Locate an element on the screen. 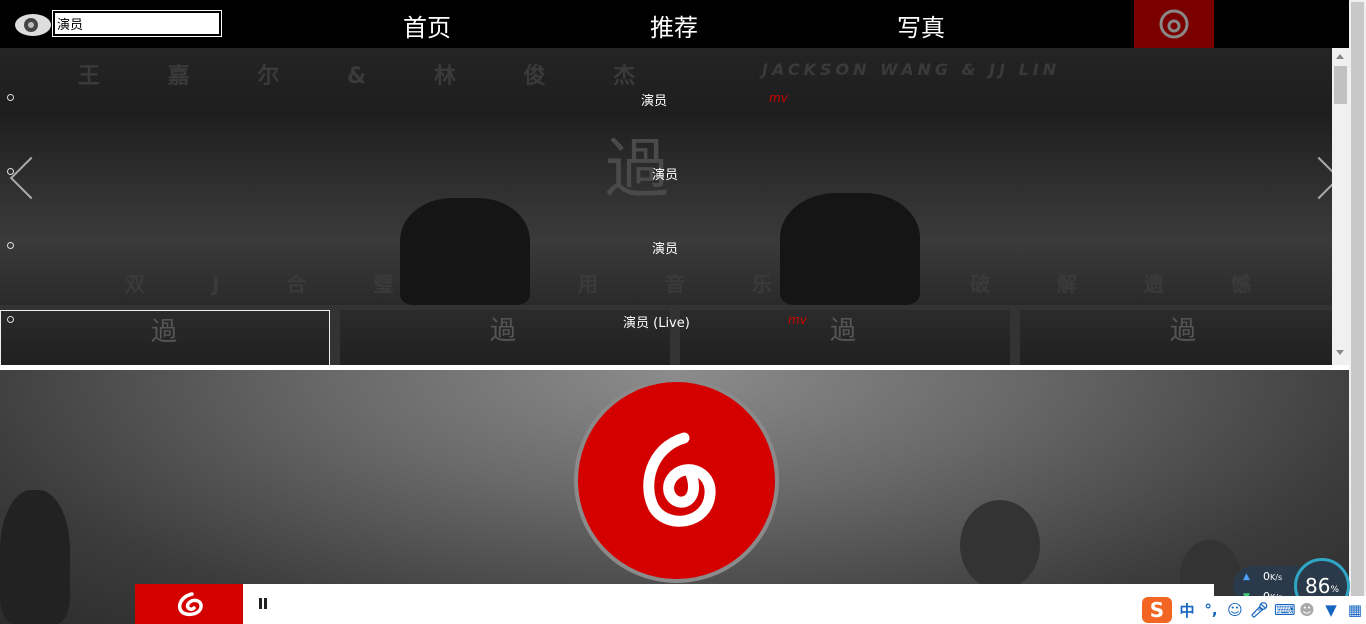 The height and width of the screenshot is (624, 1366). player-bar is located at coordinates (674, 604).